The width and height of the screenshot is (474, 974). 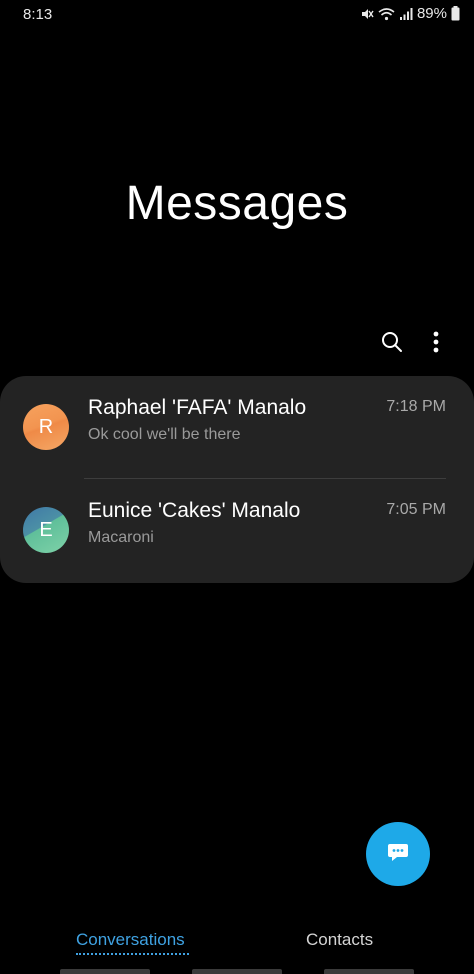 I want to click on search-icon, so click(x=392, y=344).